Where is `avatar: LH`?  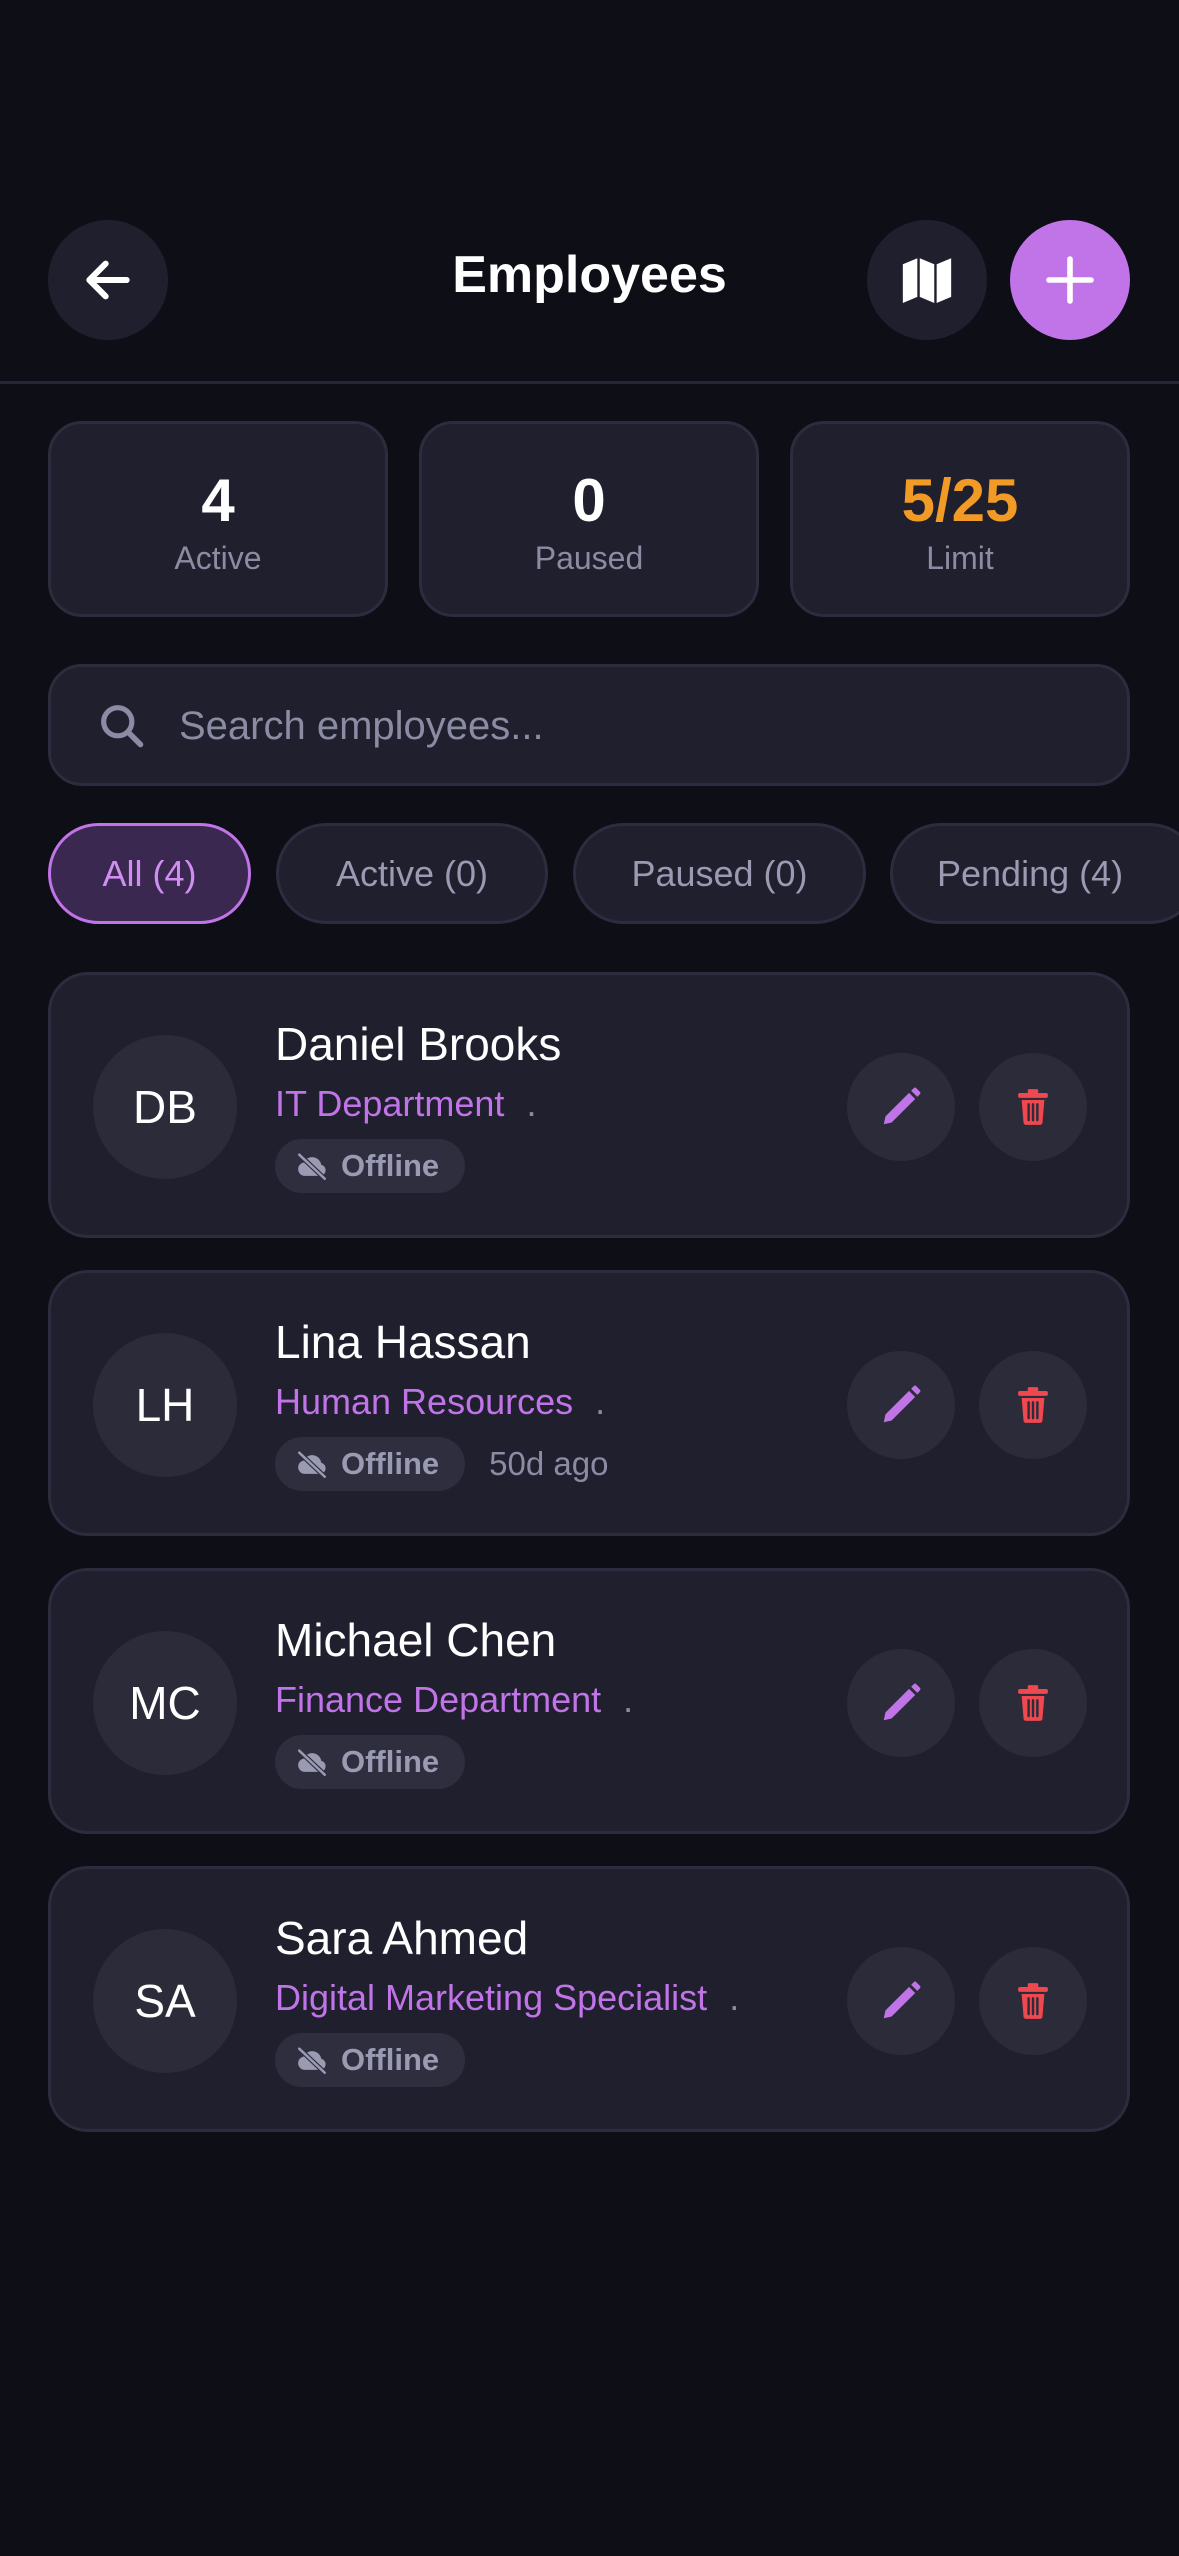
avatar: LH is located at coordinates (165, 1405).